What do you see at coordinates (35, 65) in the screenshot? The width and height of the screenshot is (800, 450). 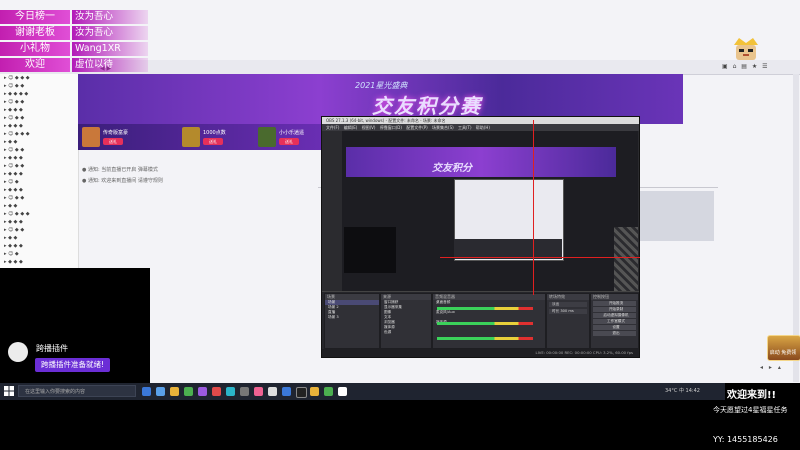 I see `overlay-label: 欢迎` at bounding box center [35, 65].